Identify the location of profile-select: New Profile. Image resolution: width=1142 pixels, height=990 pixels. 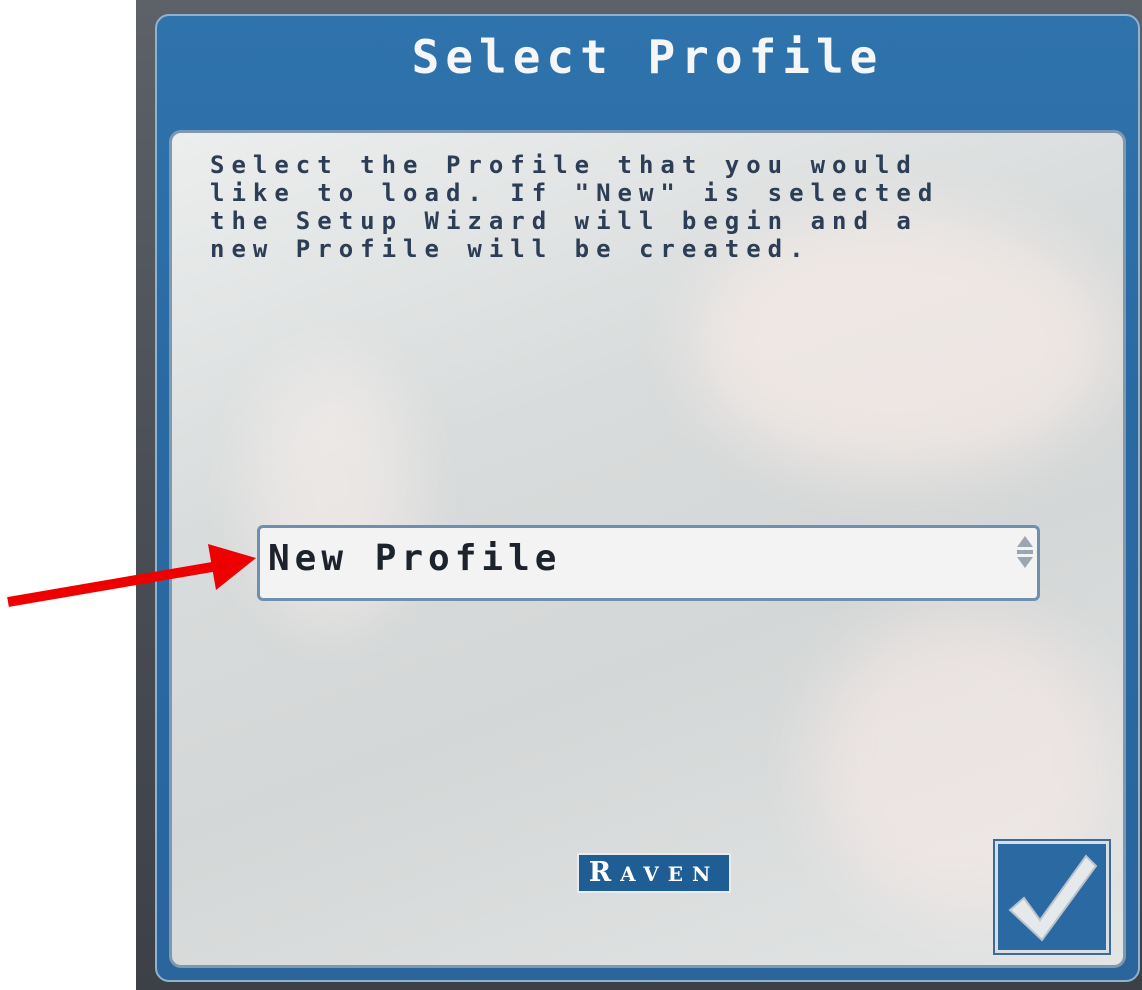
(648, 563).